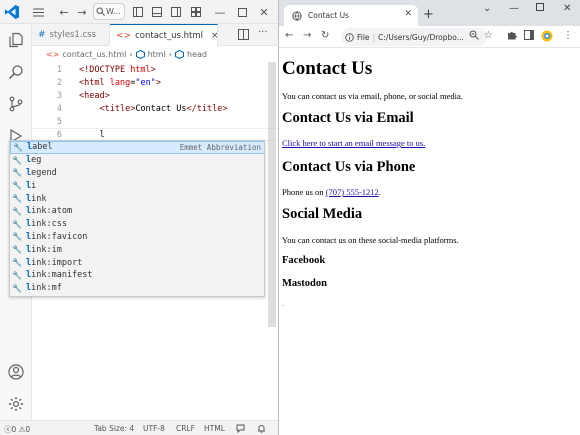 The height and width of the screenshot is (435, 580). What do you see at coordinates (12, 12) in the screenshot?
I see `vscode-logo-icon` at bounding box center [12, 12].